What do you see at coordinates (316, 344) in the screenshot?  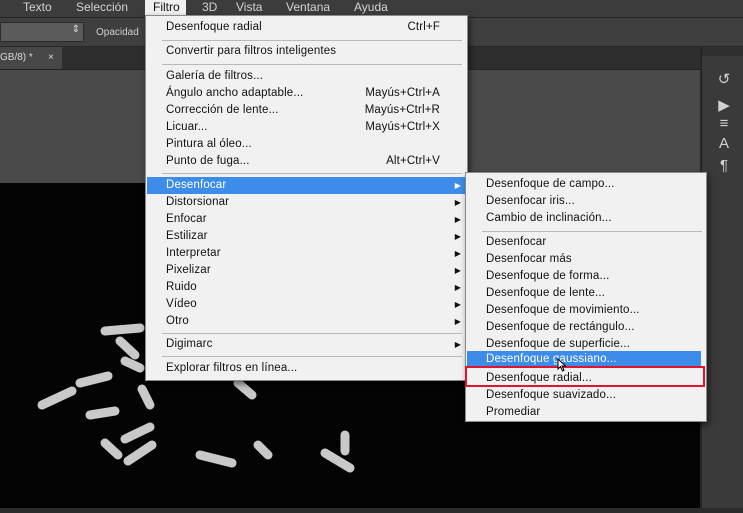 I see `submenu-digimarc: Digimarc ▶` at bounding box center [316, 344].